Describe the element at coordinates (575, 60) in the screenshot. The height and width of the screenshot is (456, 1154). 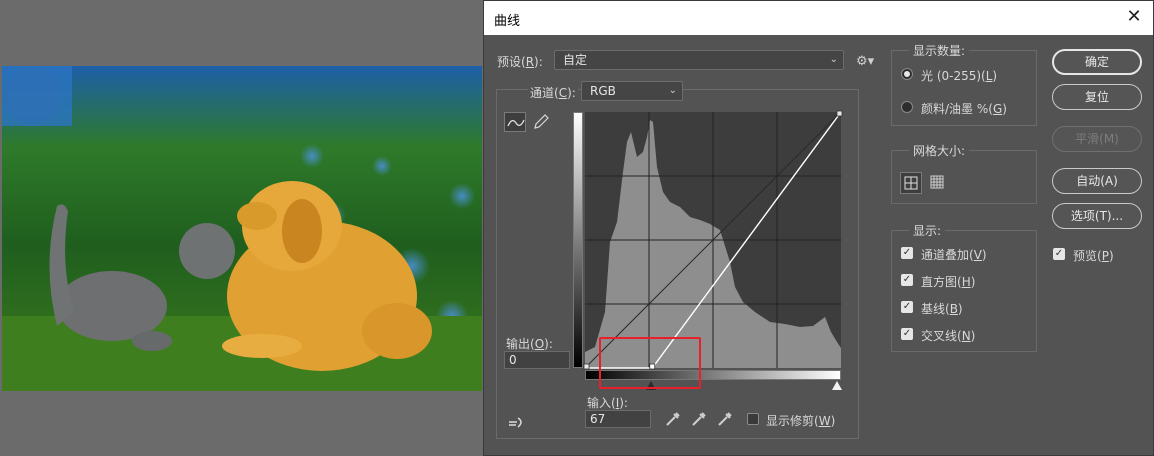
I see `preset-value: 自定` at that location.